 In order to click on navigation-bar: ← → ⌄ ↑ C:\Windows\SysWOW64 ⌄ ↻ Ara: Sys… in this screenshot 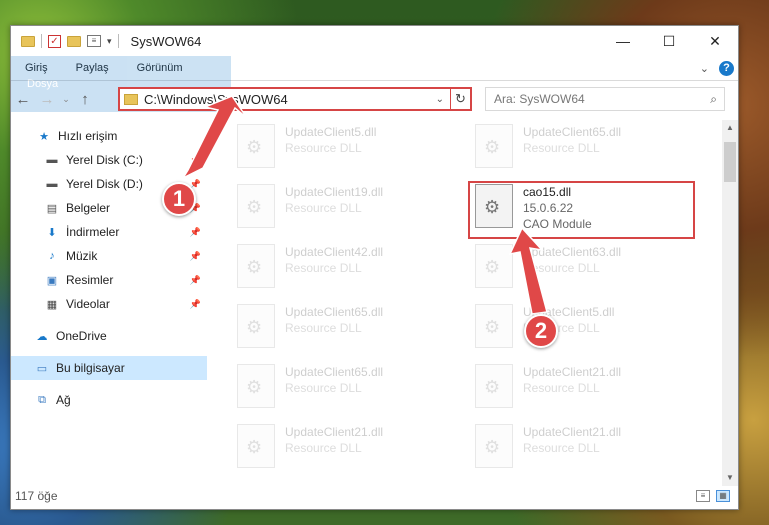, I will do `click(374, 99)`.